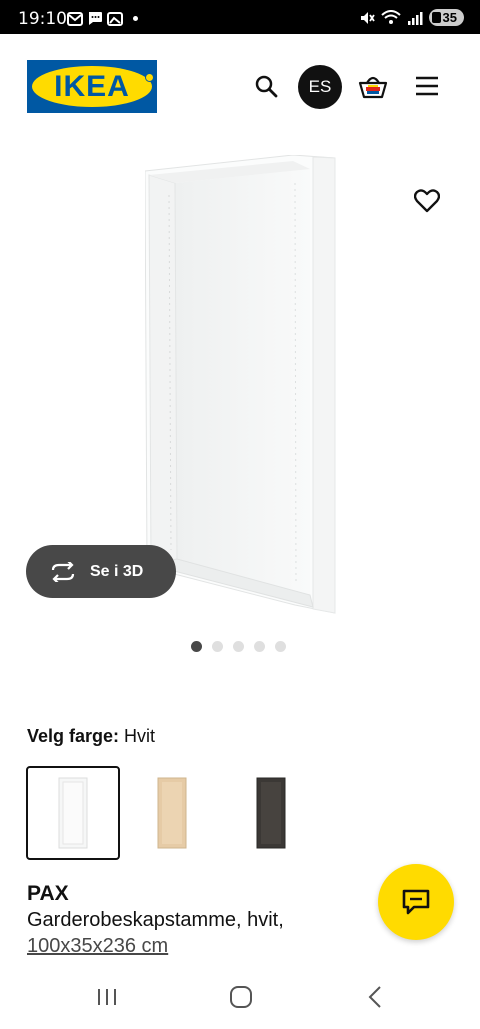  Describe the element at coordinates (63, 571) in the screenshot. I see `rotate-3d-icon` at that location.